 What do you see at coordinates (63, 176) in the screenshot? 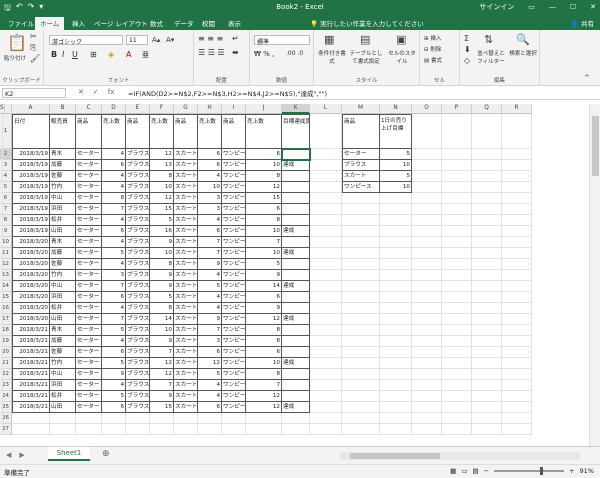
I see `data-cell: 佐藤` at bounding box center [63, 176].